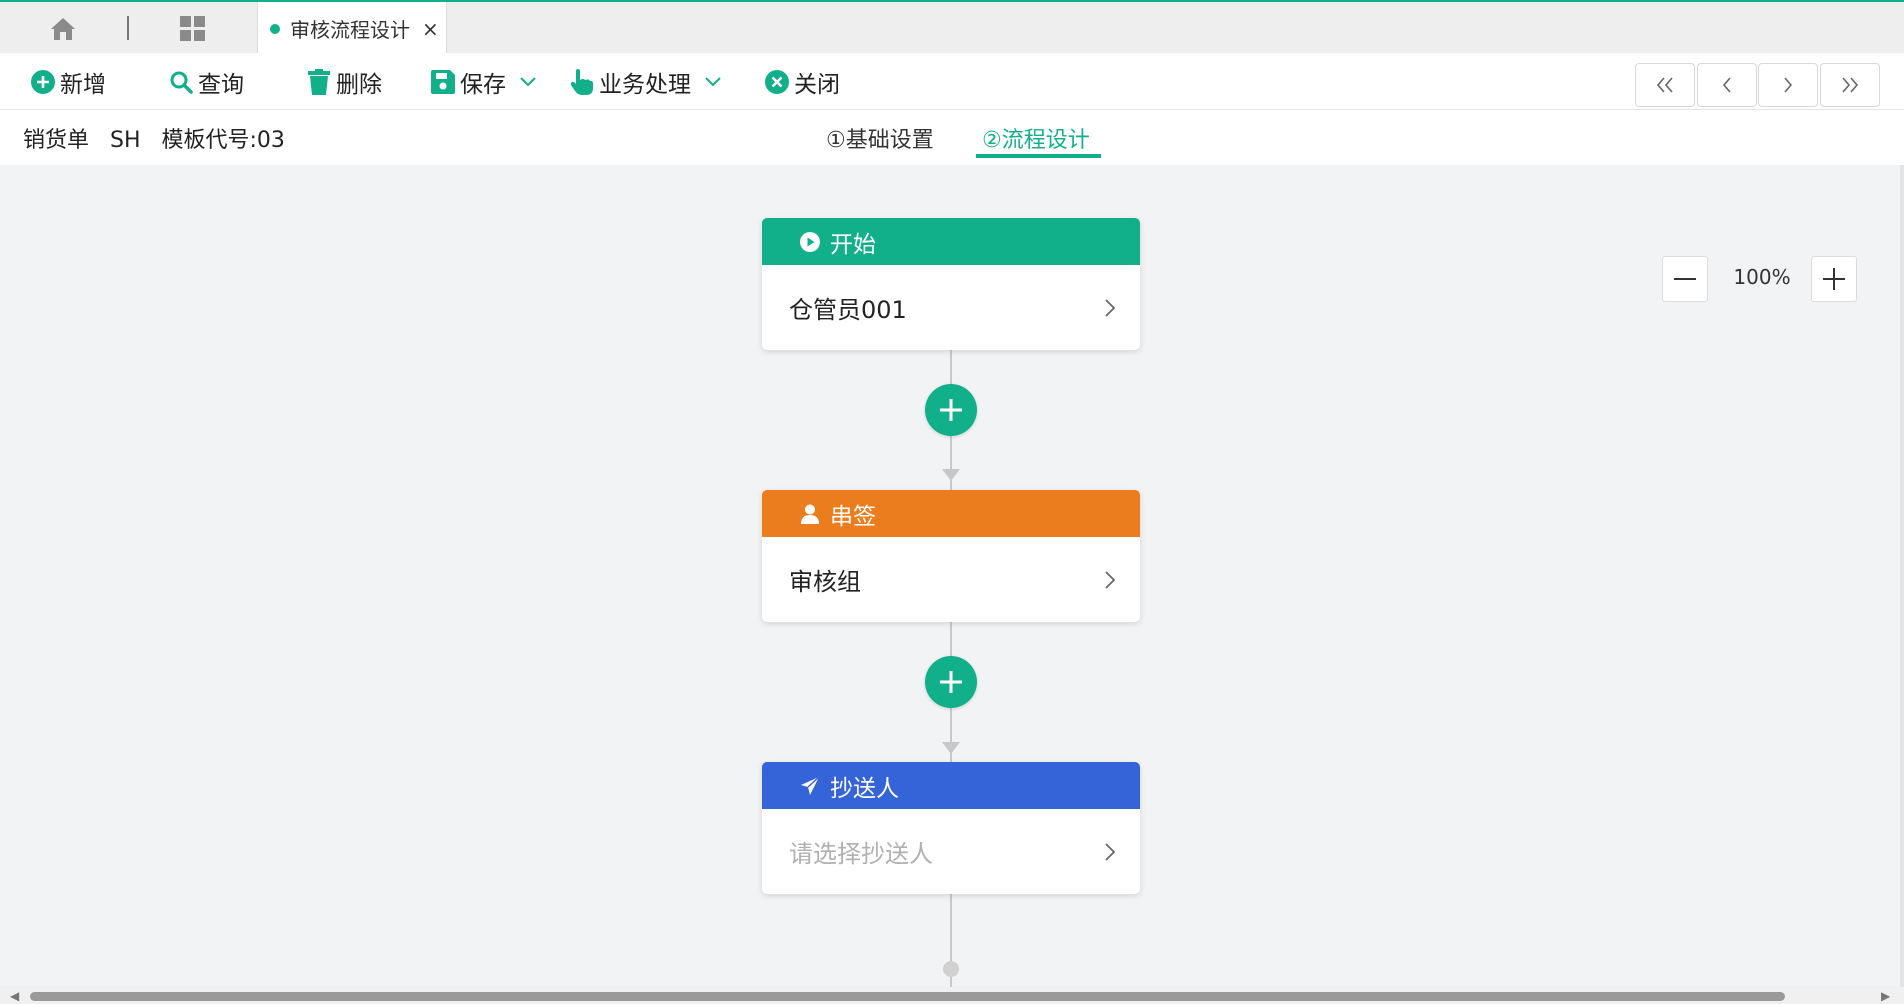 Image resolution: width=1904 pixels, height=1004 pixels. I want to click on first-record-button, so click(1665, 85).